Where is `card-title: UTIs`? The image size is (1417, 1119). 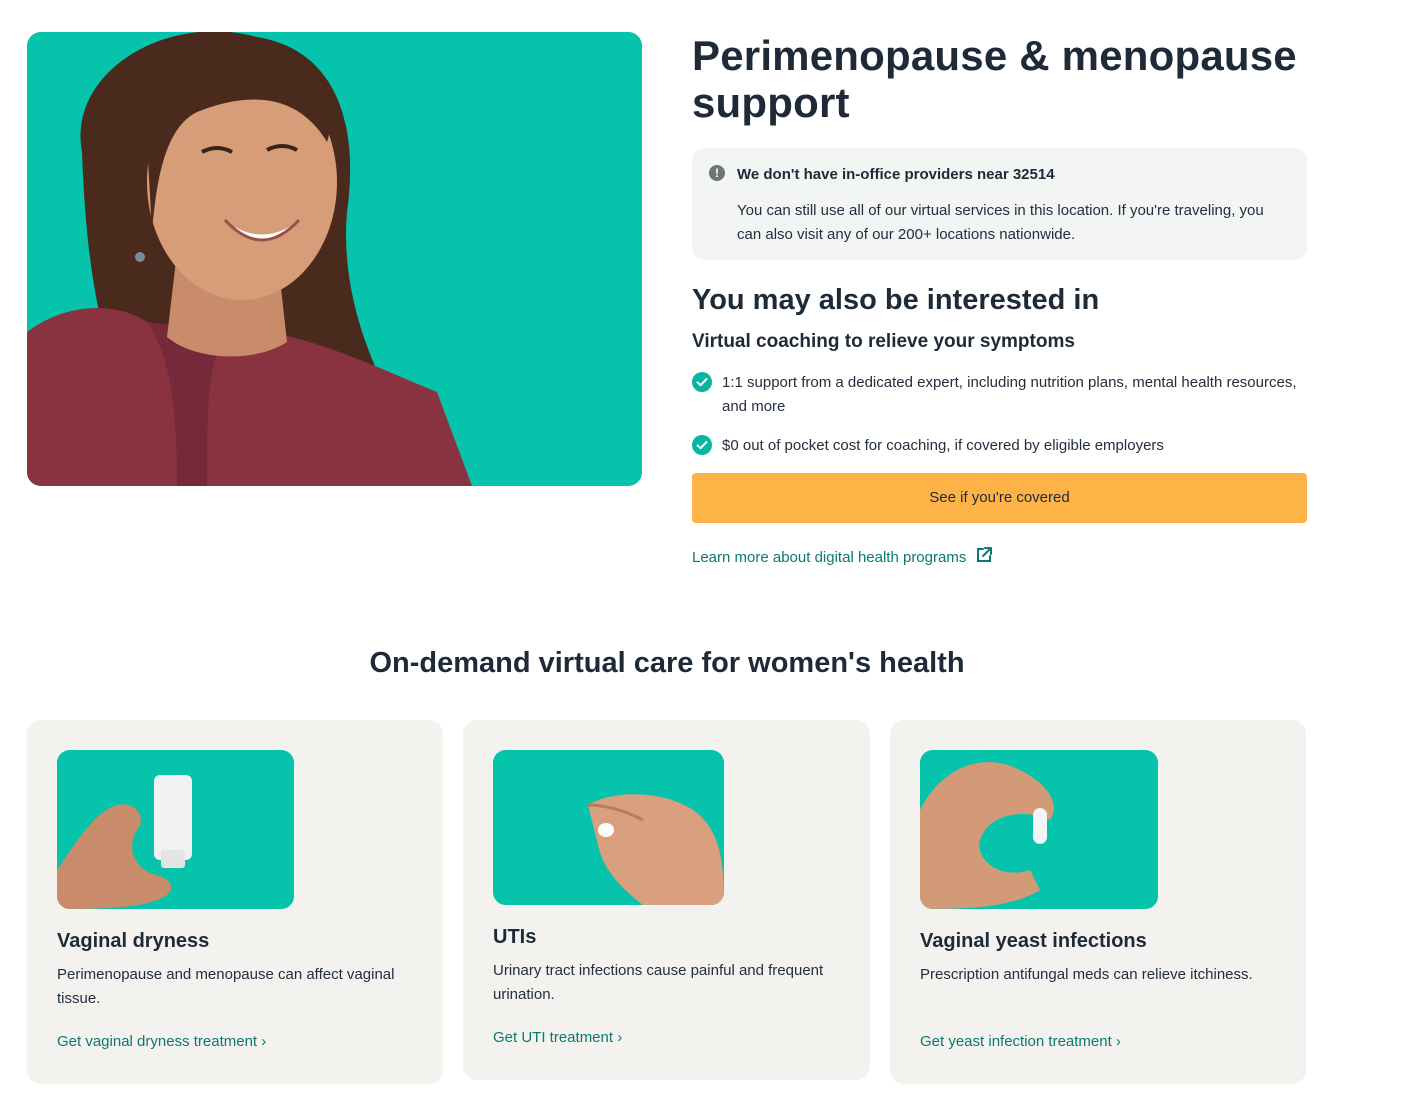
card-title: UTIs is located at coordinates (515, 937).